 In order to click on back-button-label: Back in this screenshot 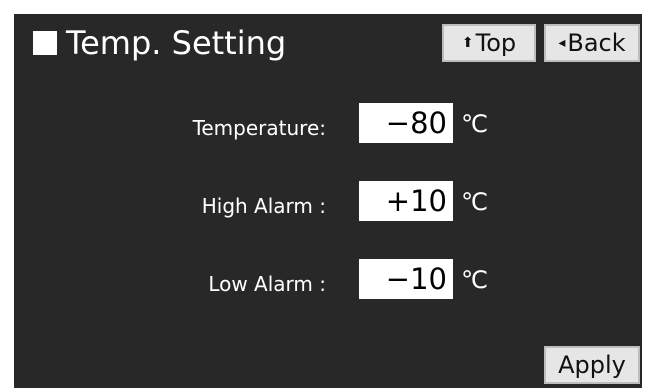, I will do `click(596, 43)`.